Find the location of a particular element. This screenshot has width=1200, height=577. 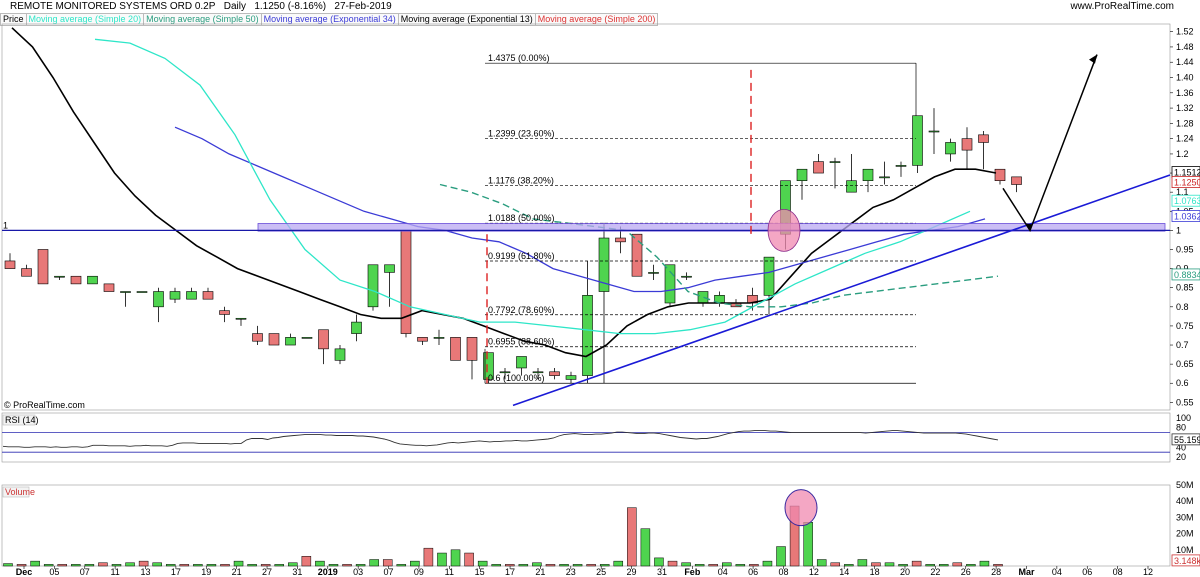

x-tick-label: 20 is located at coordinates (905, 572).